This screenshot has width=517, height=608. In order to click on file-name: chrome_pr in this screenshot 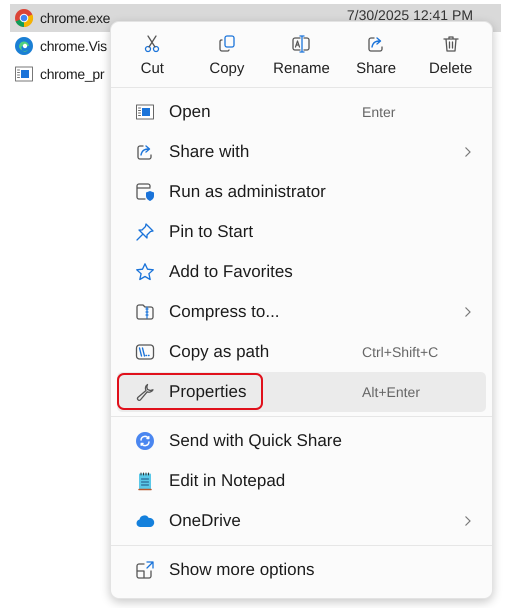, I will do `click(73, 74)`.